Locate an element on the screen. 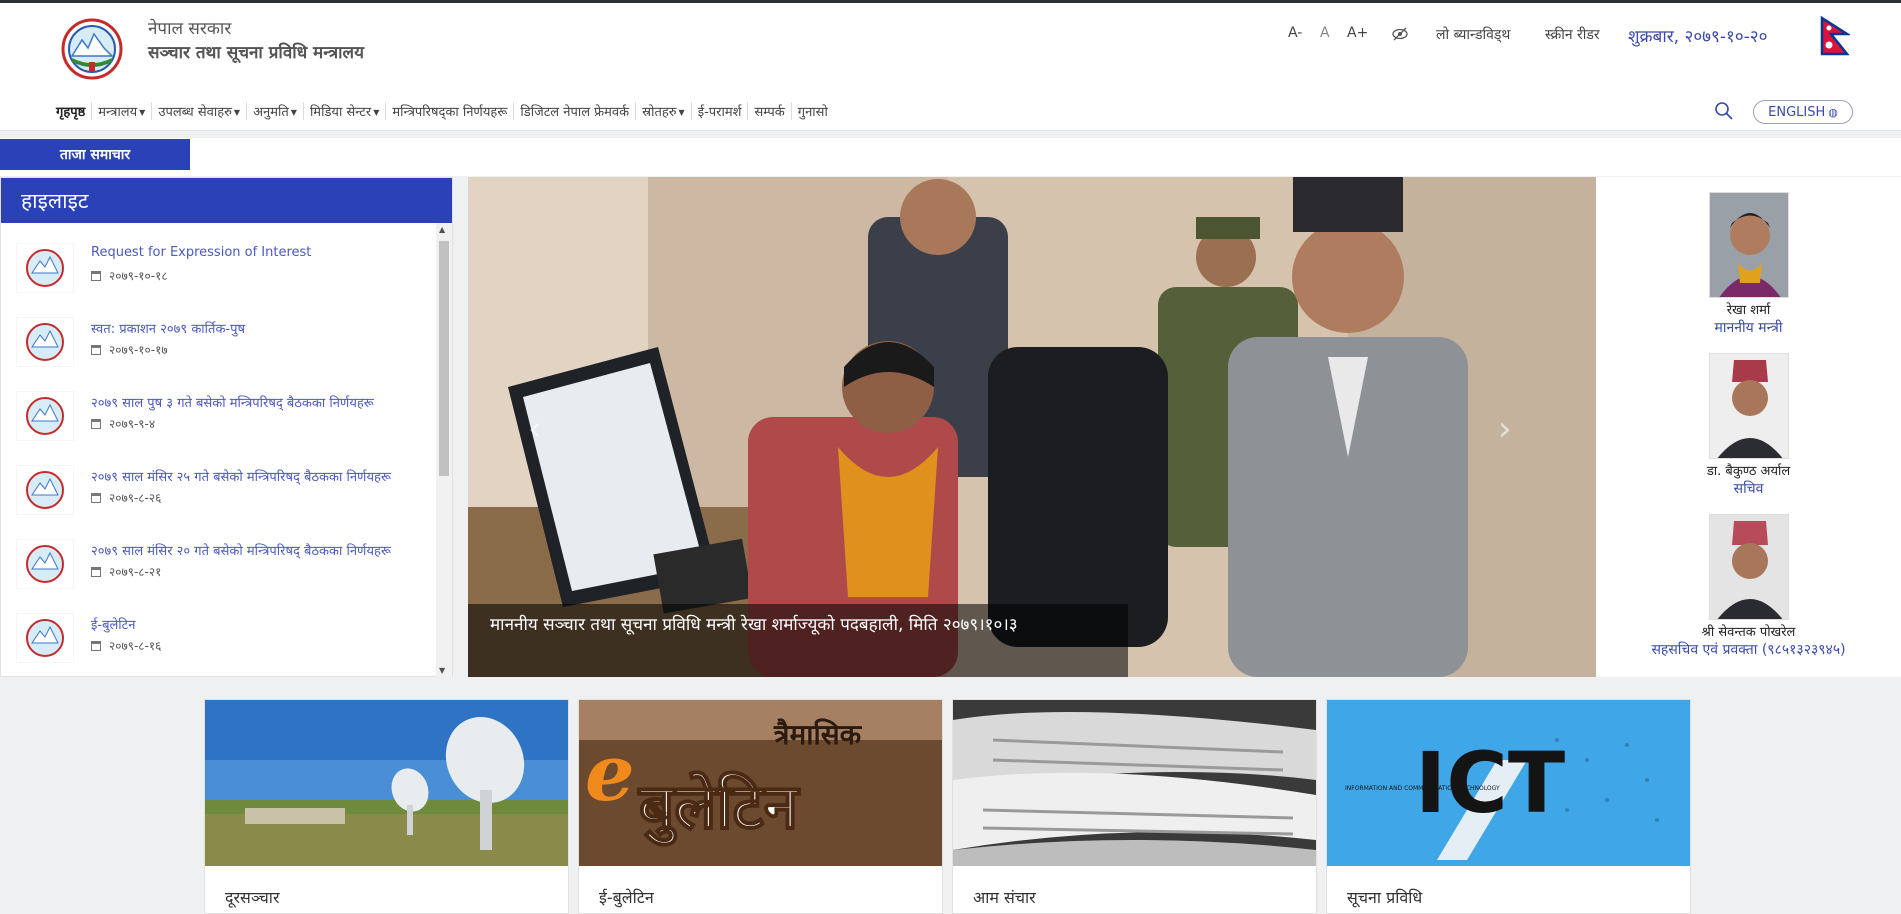 The height and width of the screenshot is (914, 1901). card-mass-communication: आम संचार is located at coordinates (1134, 806).